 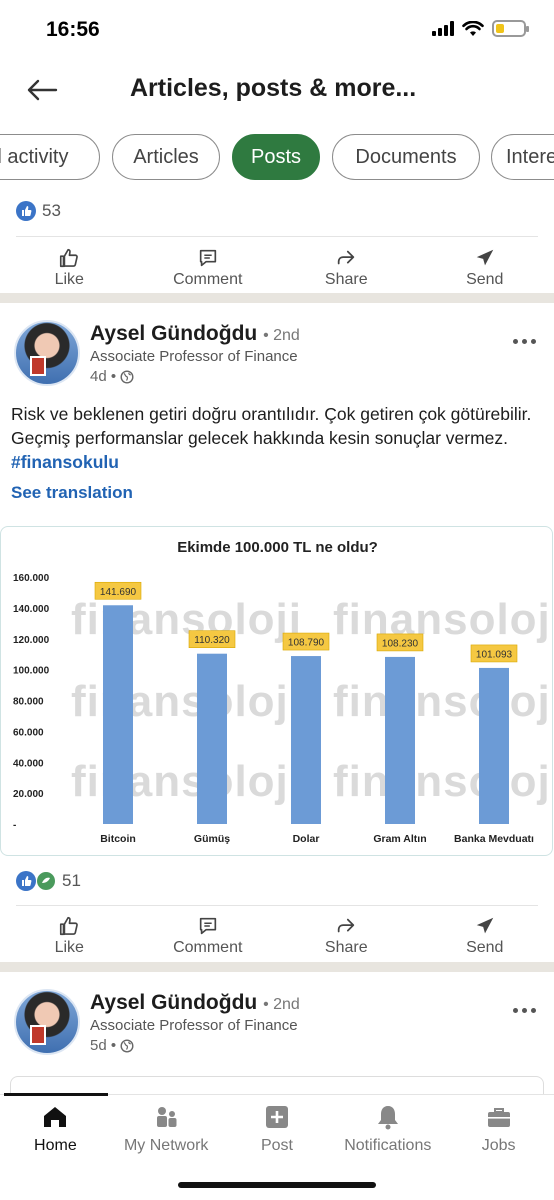 I want to click on tab-post: Post, so click(x=277, y=1129).